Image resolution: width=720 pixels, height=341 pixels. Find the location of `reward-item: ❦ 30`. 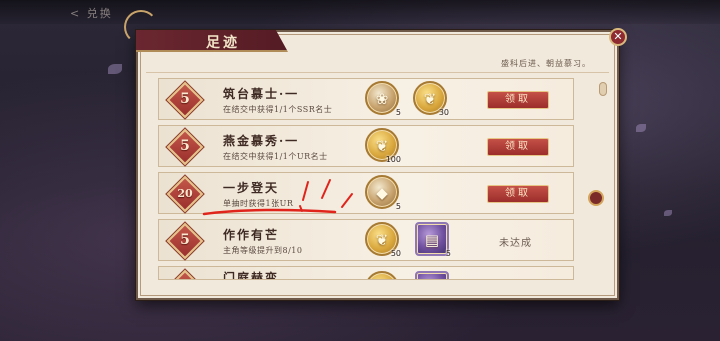

reward-item: ❦ 30 is located at coordinates (431, 99).